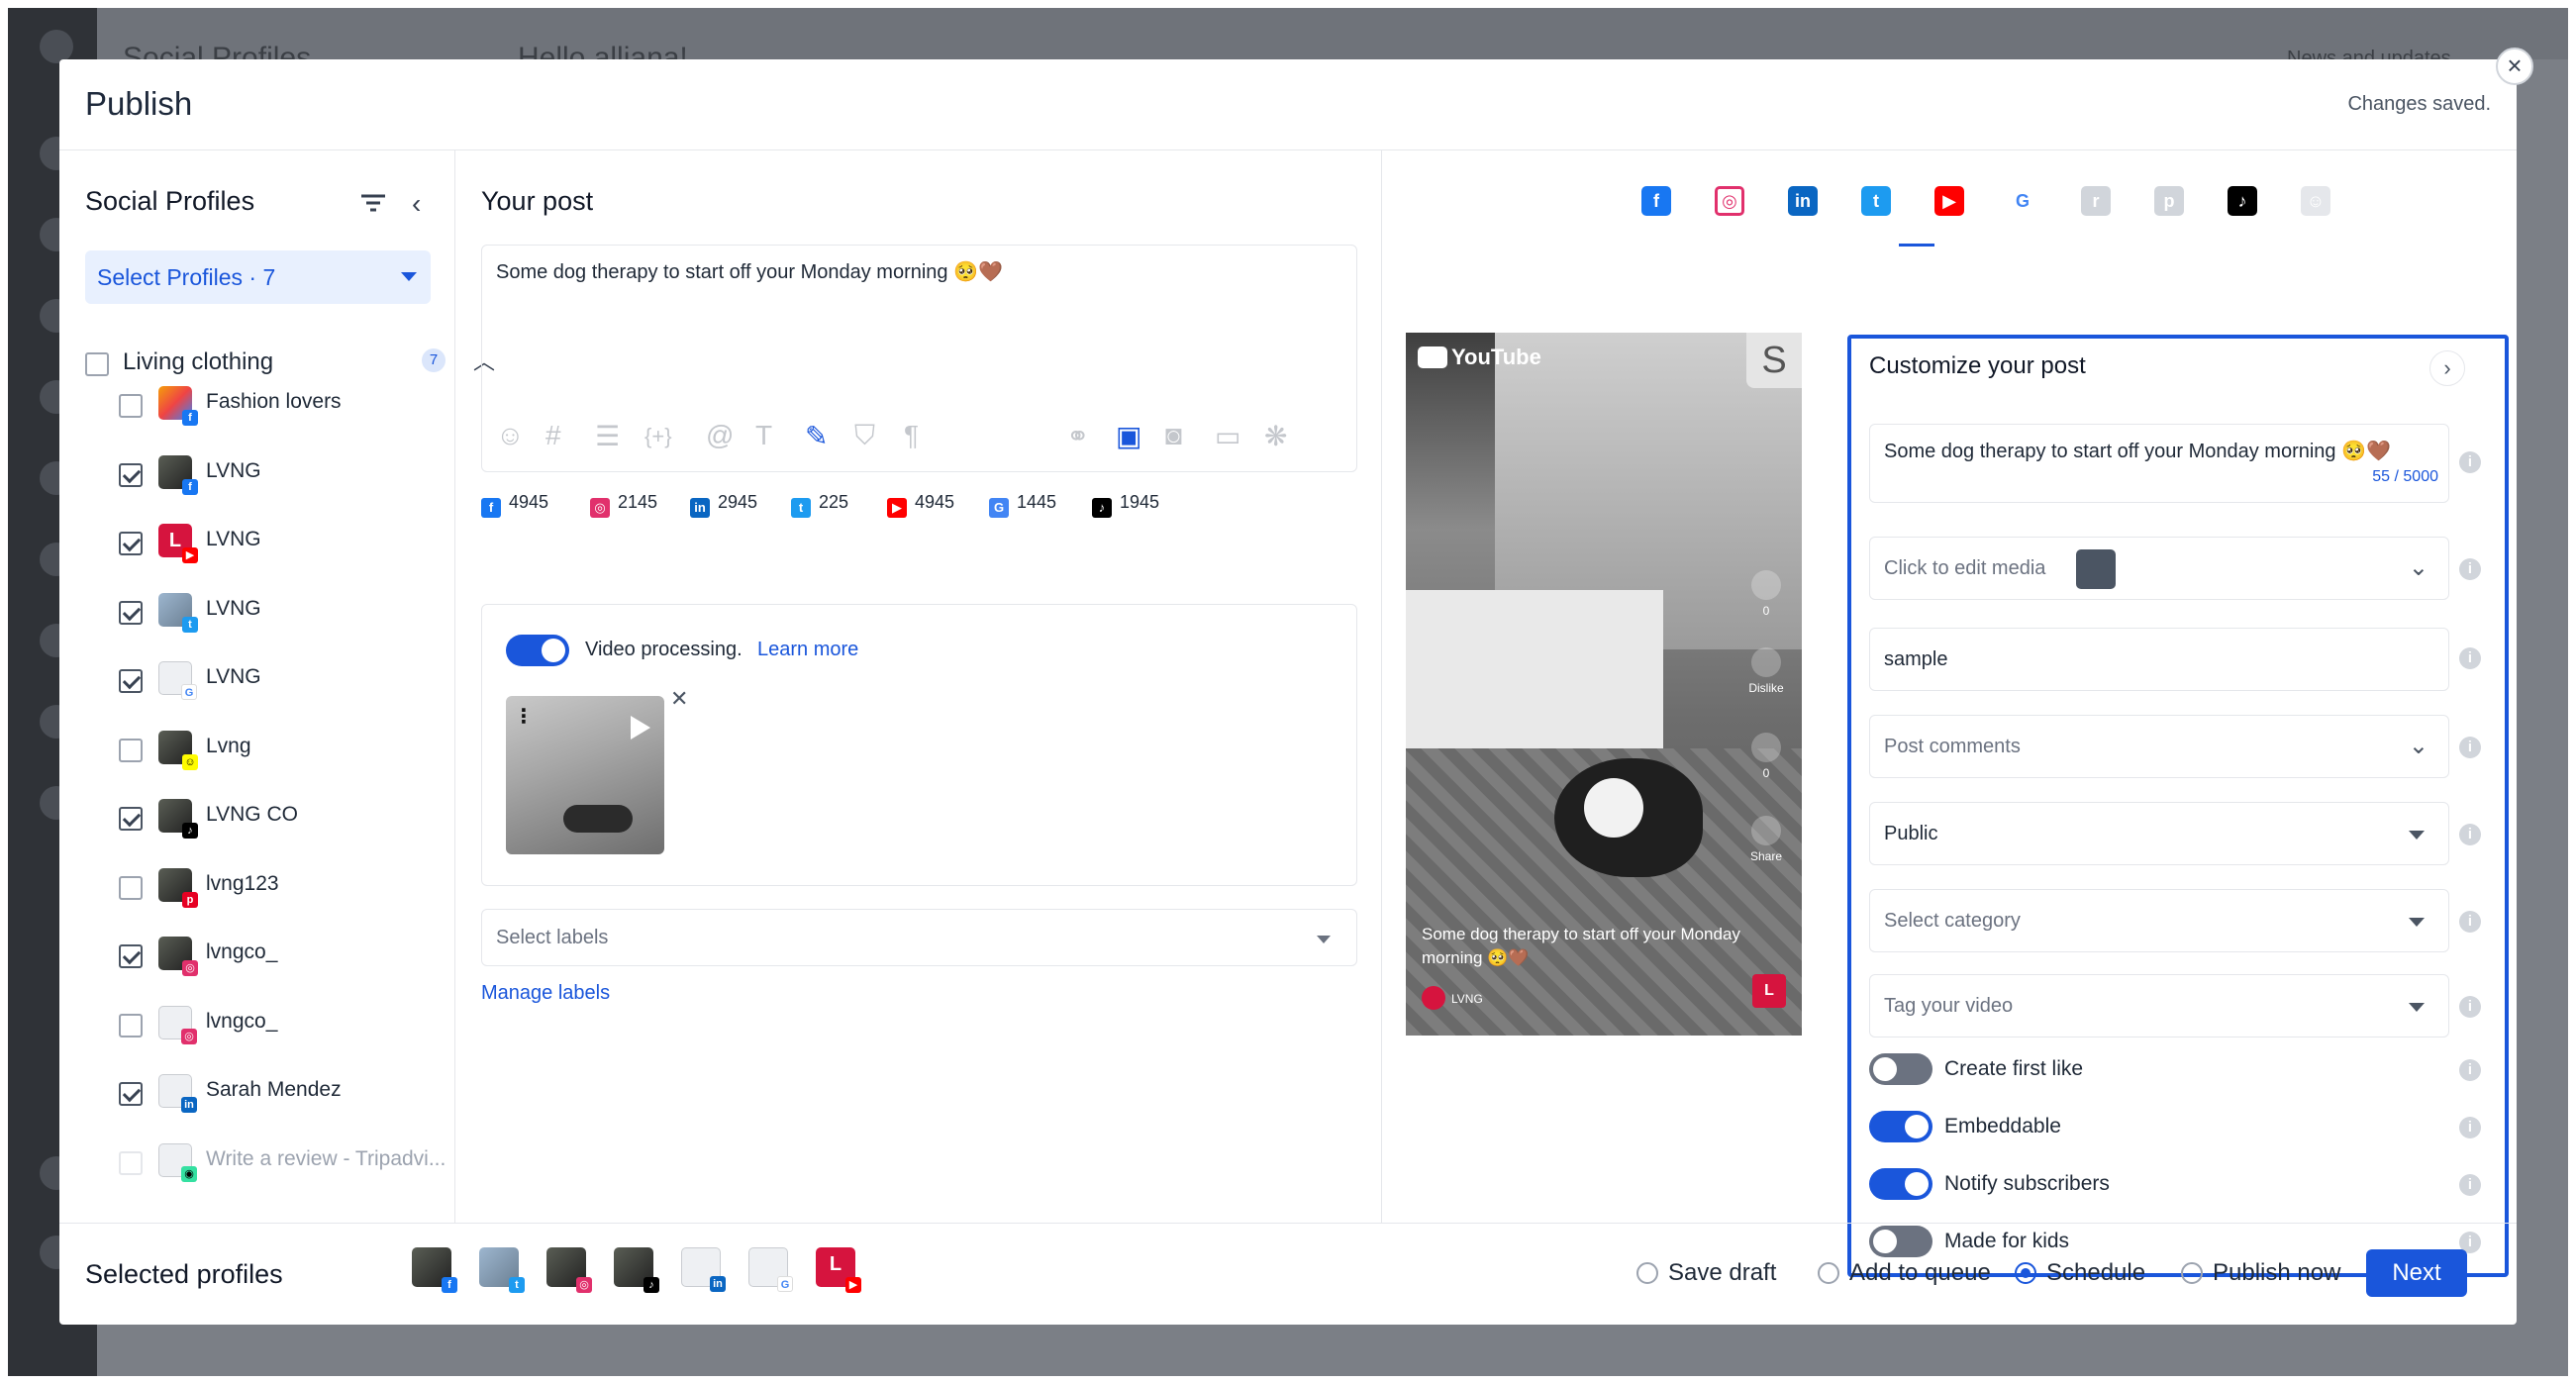 This screenshot has height=1384, width=2576. I want to click on layers-icon: ❋, so click(1276, 436).